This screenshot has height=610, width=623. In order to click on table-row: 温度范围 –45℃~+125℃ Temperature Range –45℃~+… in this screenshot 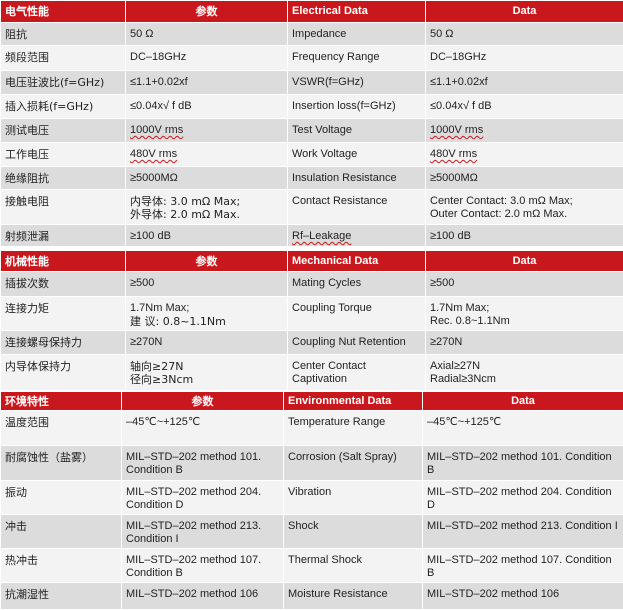, I will do `click(312, 428)`.